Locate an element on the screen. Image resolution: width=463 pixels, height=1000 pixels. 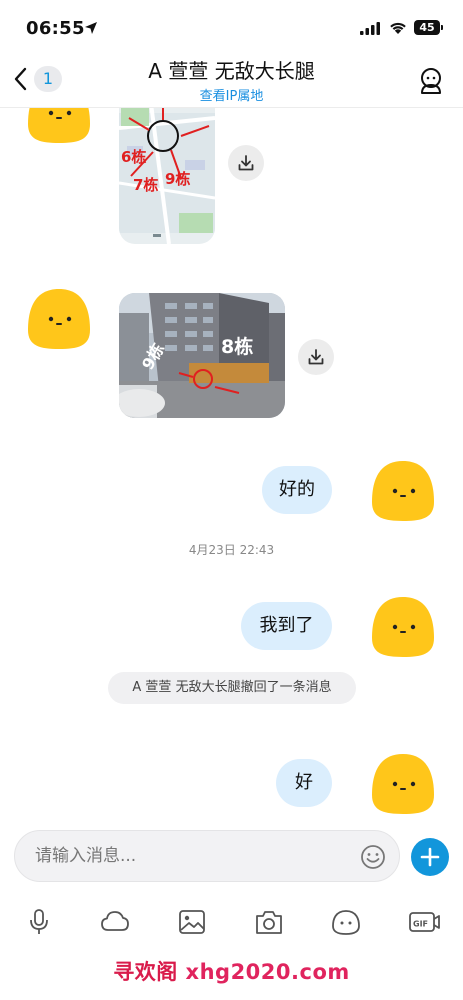
street-photo-image: 9栋 8栋 is located at coordinates (202, 355).